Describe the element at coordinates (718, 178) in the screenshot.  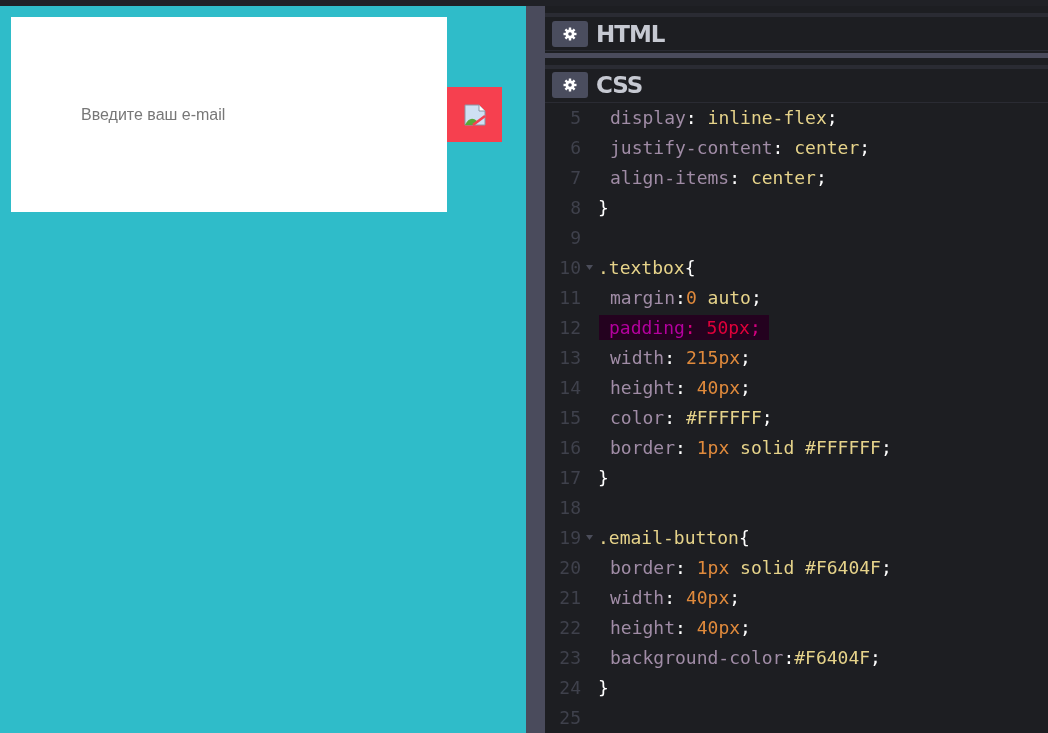
I see `code-line: align-items: center;` at that location.